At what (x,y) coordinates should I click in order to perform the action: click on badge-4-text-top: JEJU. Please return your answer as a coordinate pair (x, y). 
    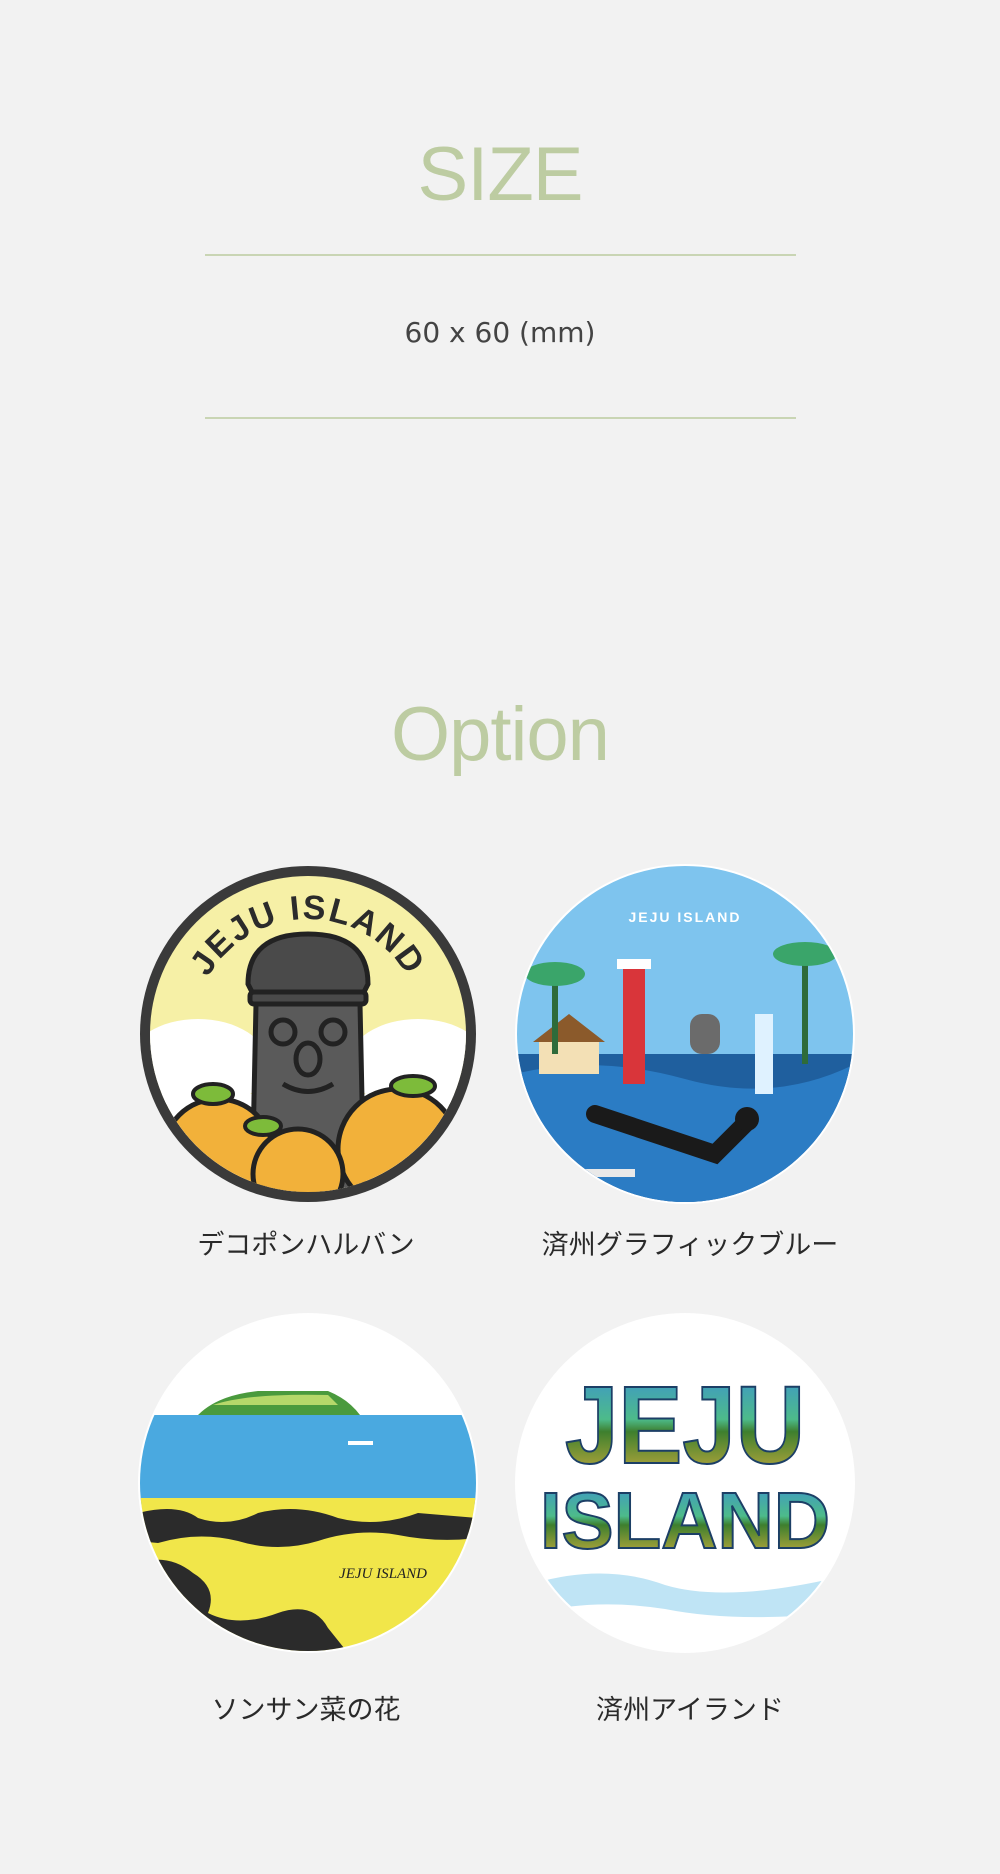
    Looking at the image, I should click on (685, 1425).